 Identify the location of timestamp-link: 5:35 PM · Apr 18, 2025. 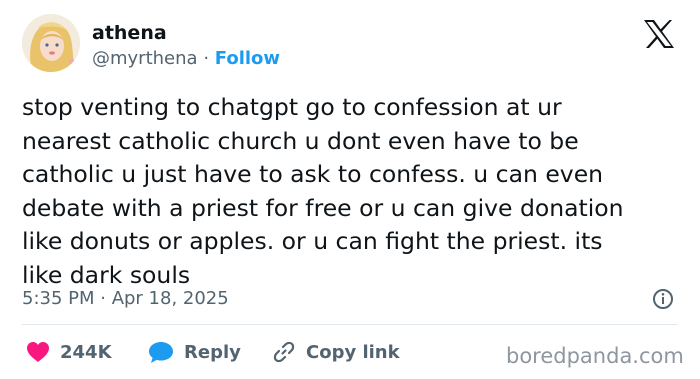
(125, 299).